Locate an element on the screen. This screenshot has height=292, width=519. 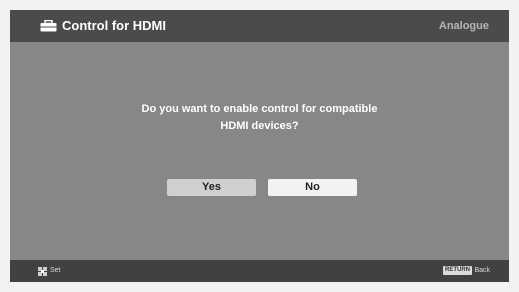
set-hint-label: Set is located at coordinates (55, 270).